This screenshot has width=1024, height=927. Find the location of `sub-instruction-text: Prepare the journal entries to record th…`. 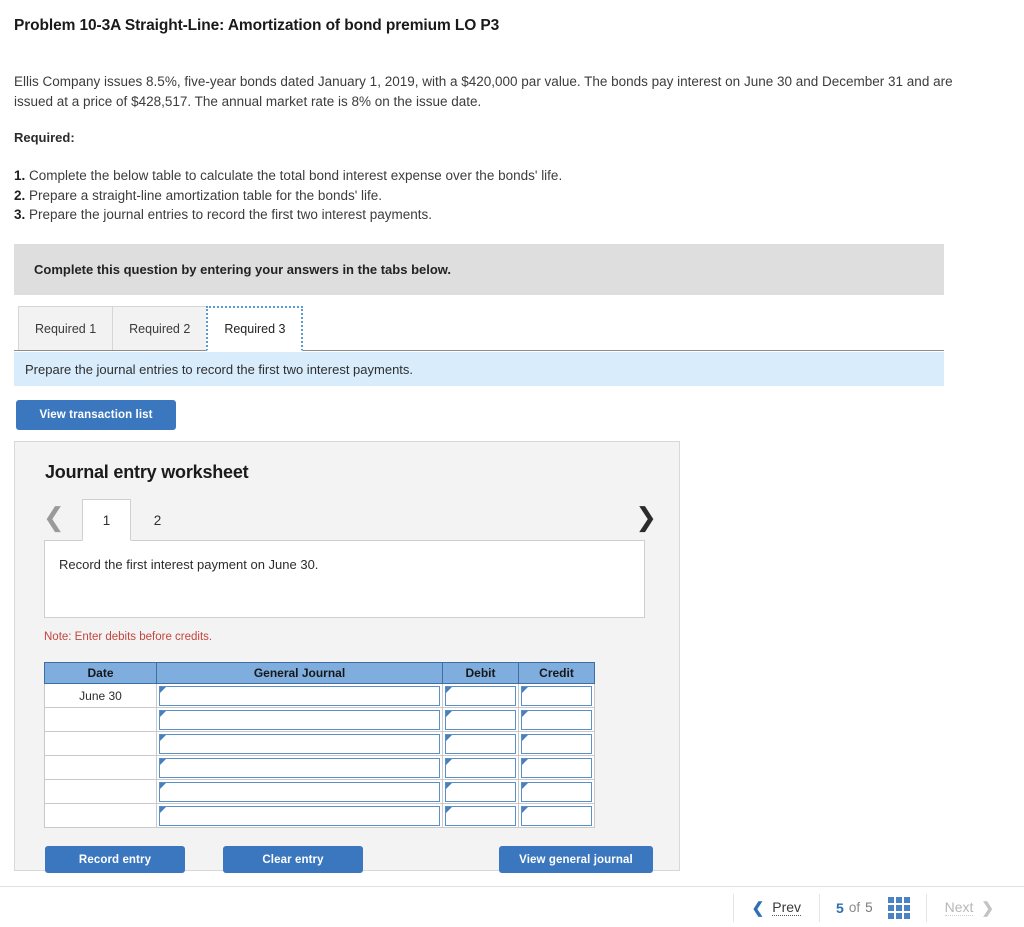

sub-instruction-text: Prepare the journal entries to record th… is located at coordinates (219, 369).